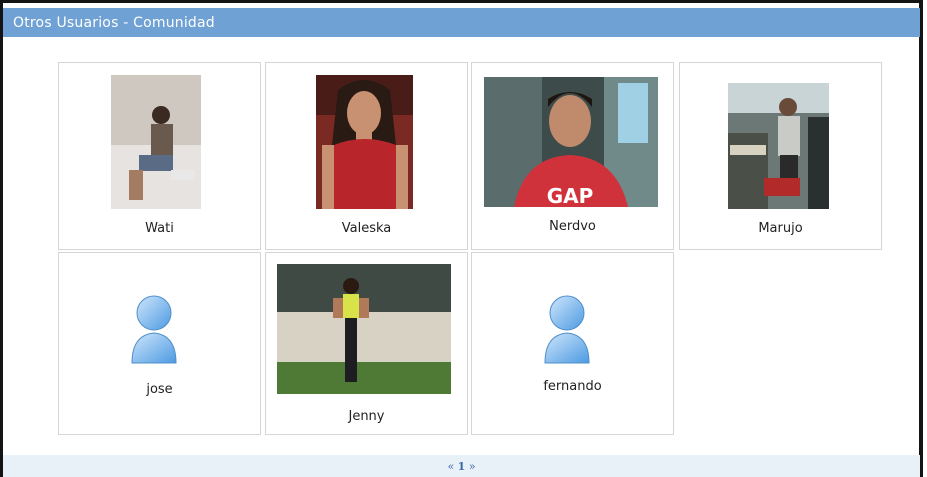 The image size is (927, 477). I want to click on user-name: Jenny, so click(366, 416).